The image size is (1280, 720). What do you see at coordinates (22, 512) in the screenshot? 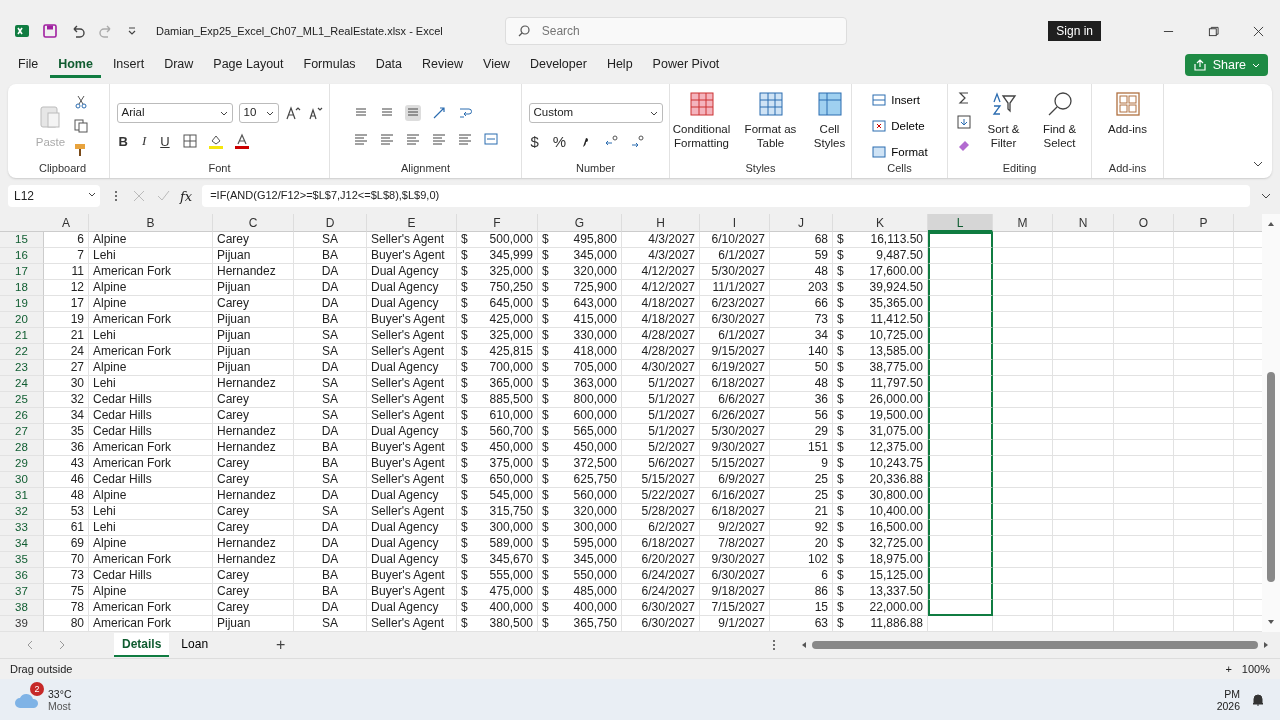
I see `row-header: 32` at bounding box center [22, 512].